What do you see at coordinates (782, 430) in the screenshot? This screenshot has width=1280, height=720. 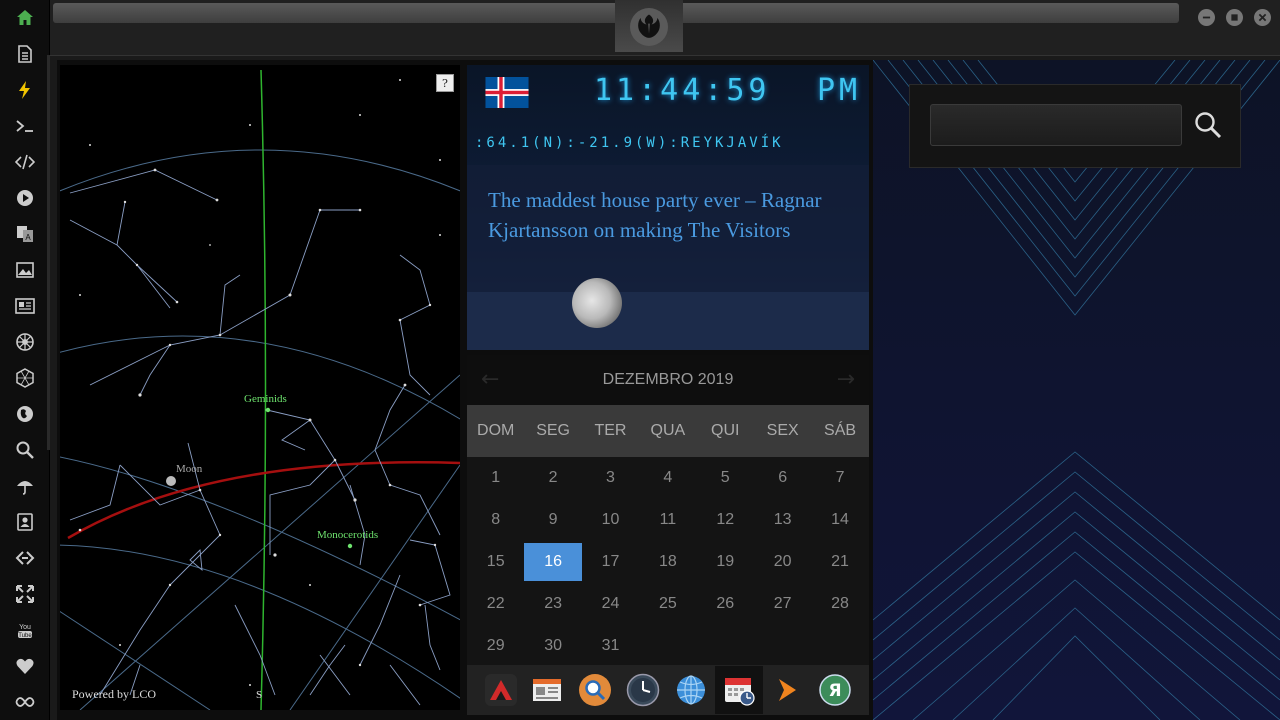 I see `dayname: SEX` at bounding box center [782, 430].